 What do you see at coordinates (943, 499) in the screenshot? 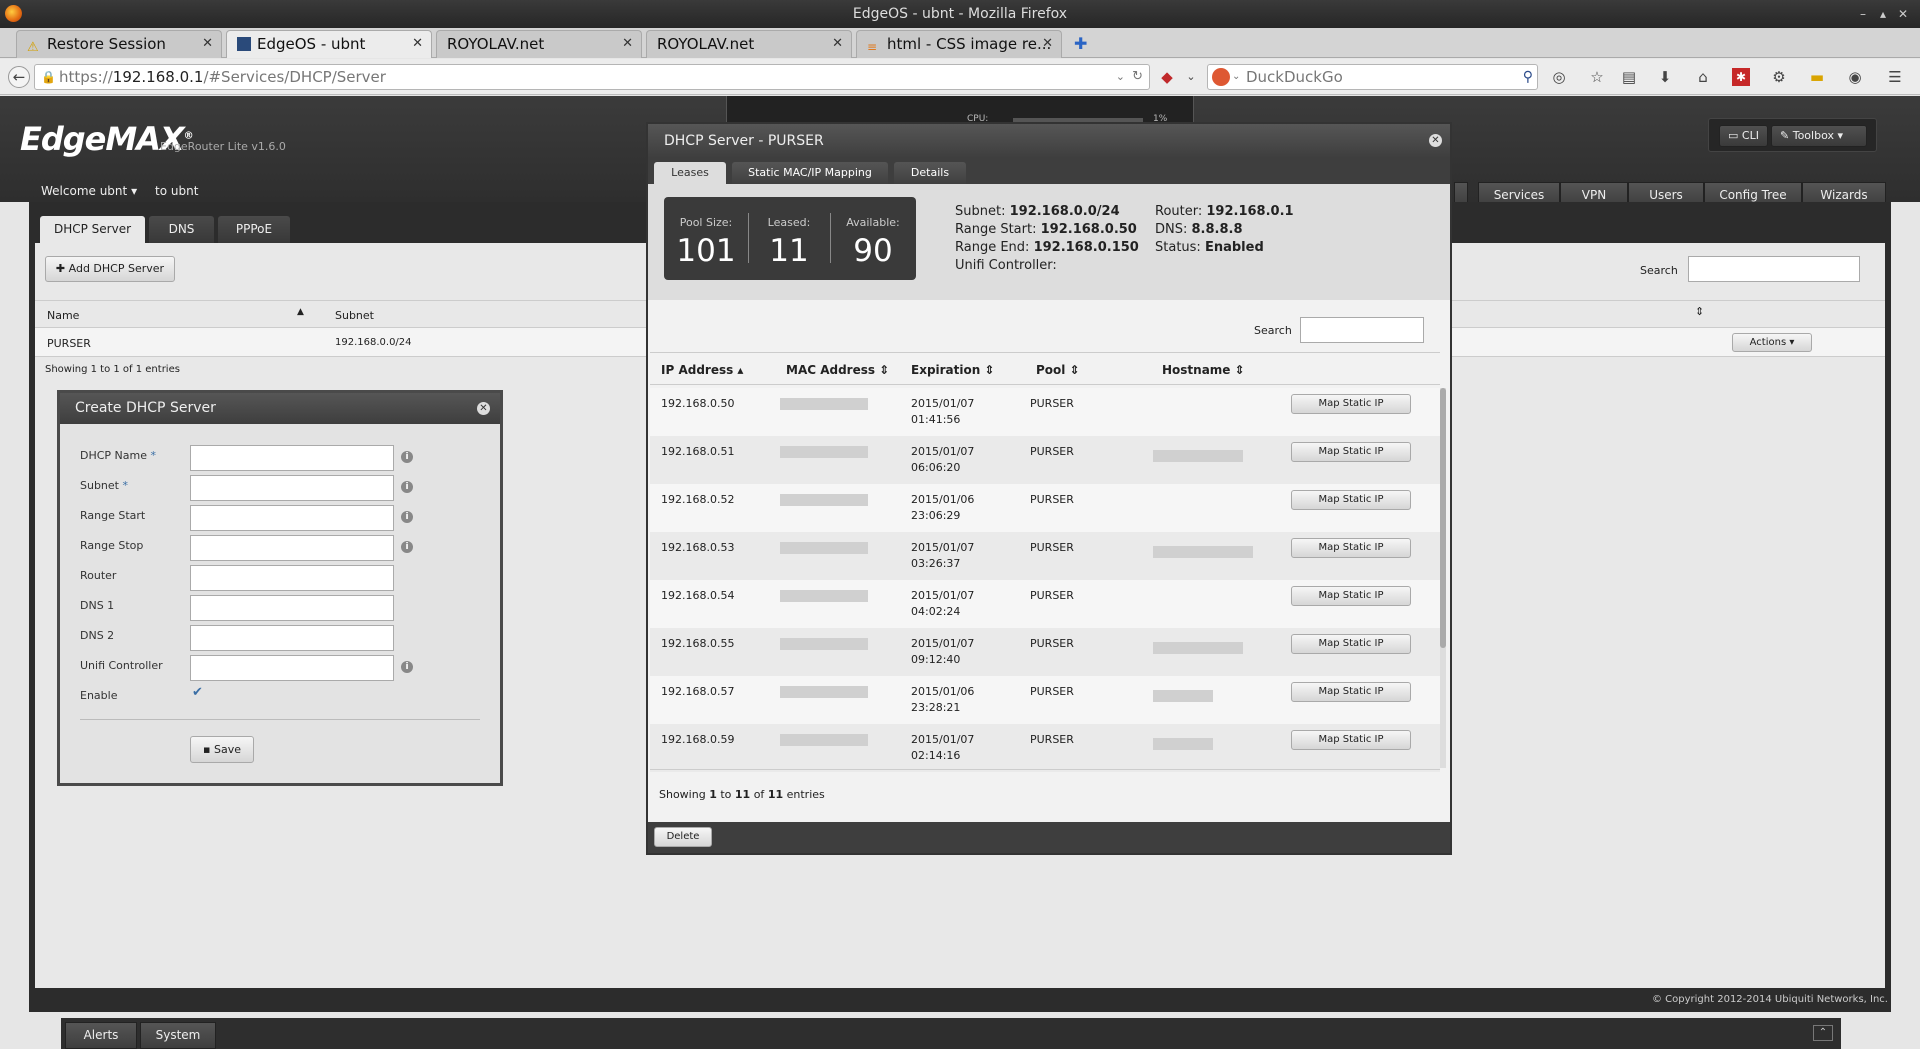
I see `lease-date: 2015/01/06` at bounding box center [943, 499].